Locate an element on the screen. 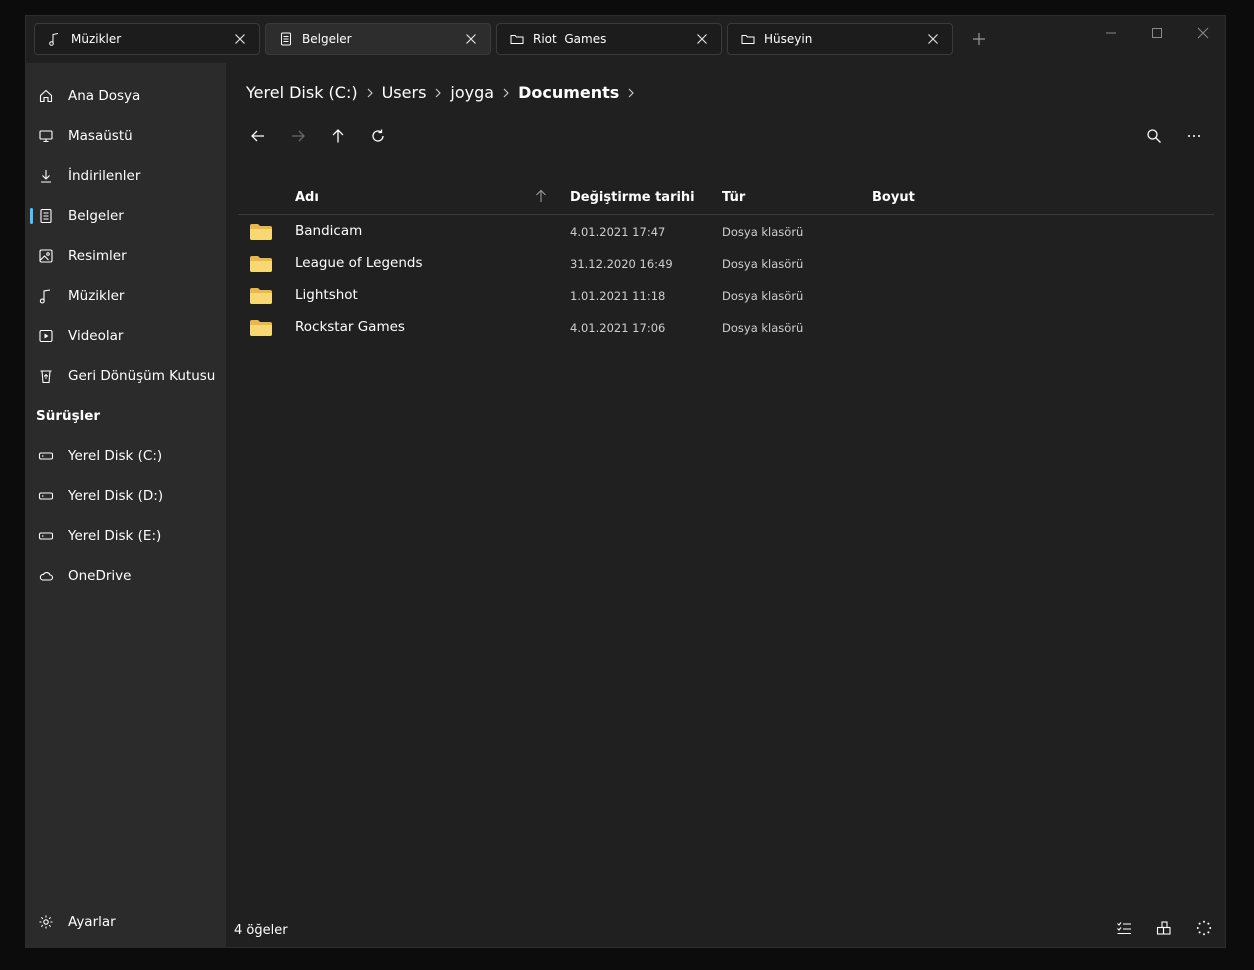 Image resolution: width=1254 pixels, height=970 pixels. column-header-type: Tür is located at coordinates (733, 197).